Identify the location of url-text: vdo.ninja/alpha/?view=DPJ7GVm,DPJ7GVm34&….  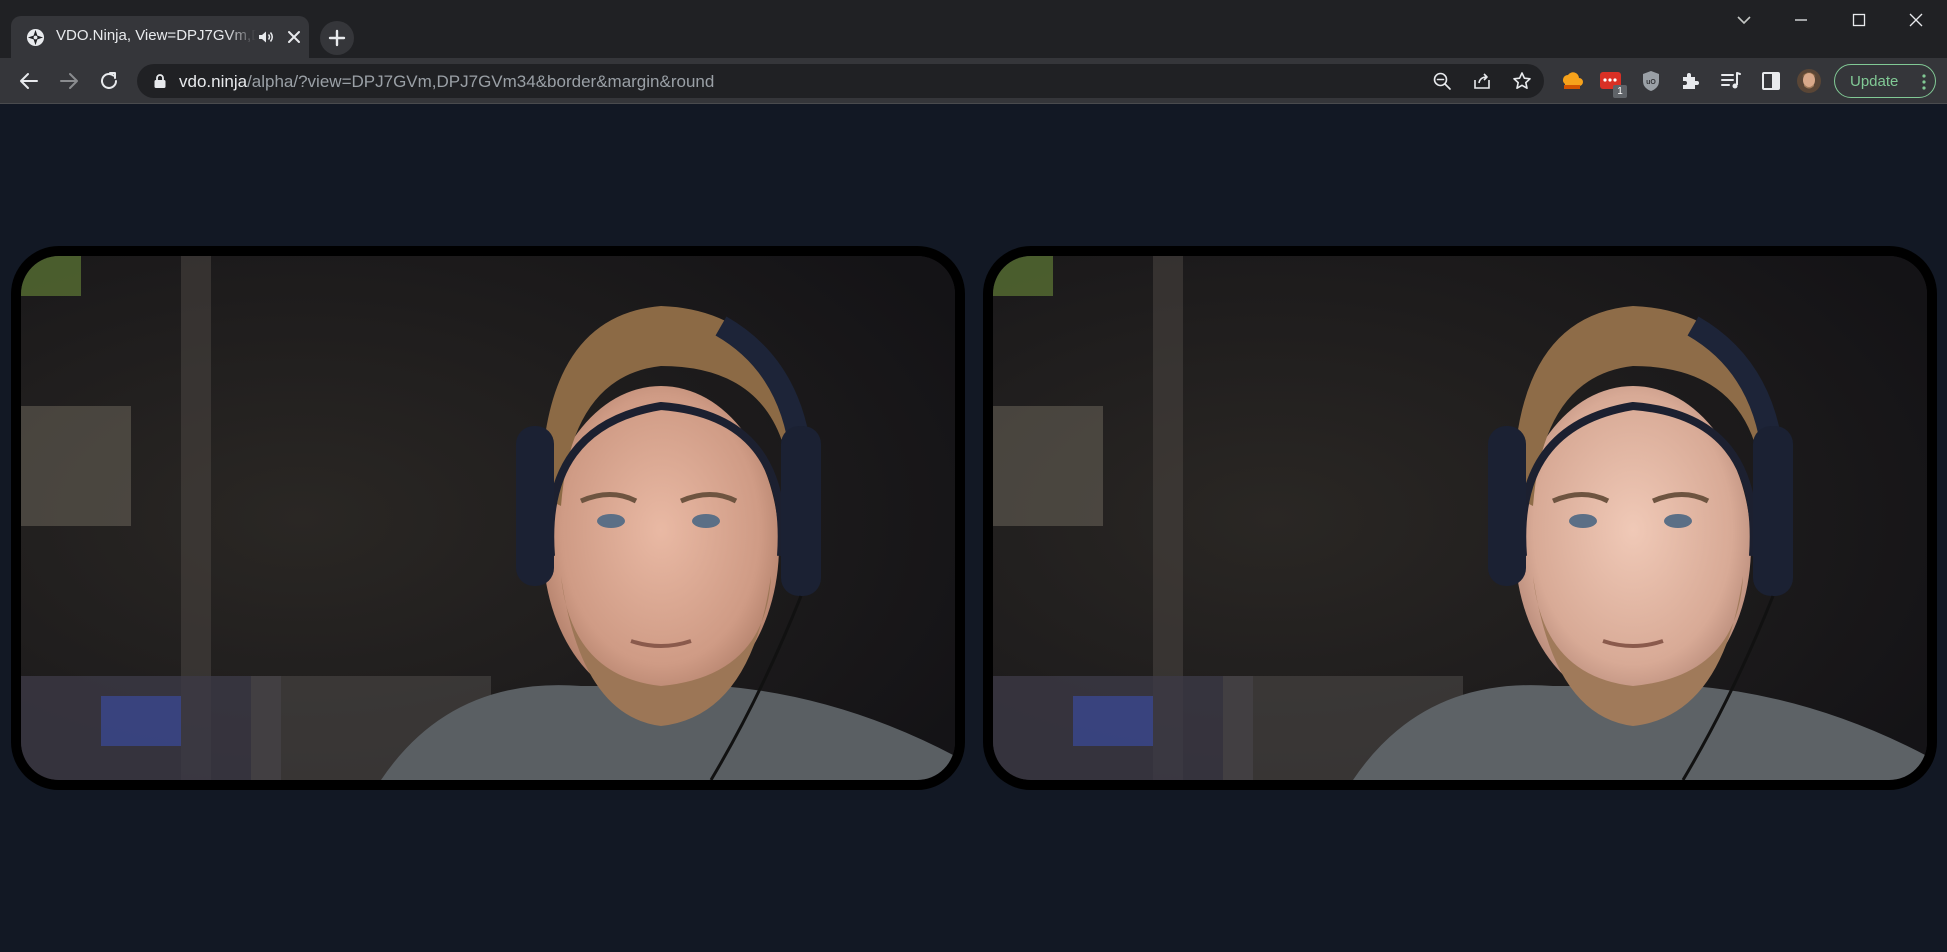
(446, 82).